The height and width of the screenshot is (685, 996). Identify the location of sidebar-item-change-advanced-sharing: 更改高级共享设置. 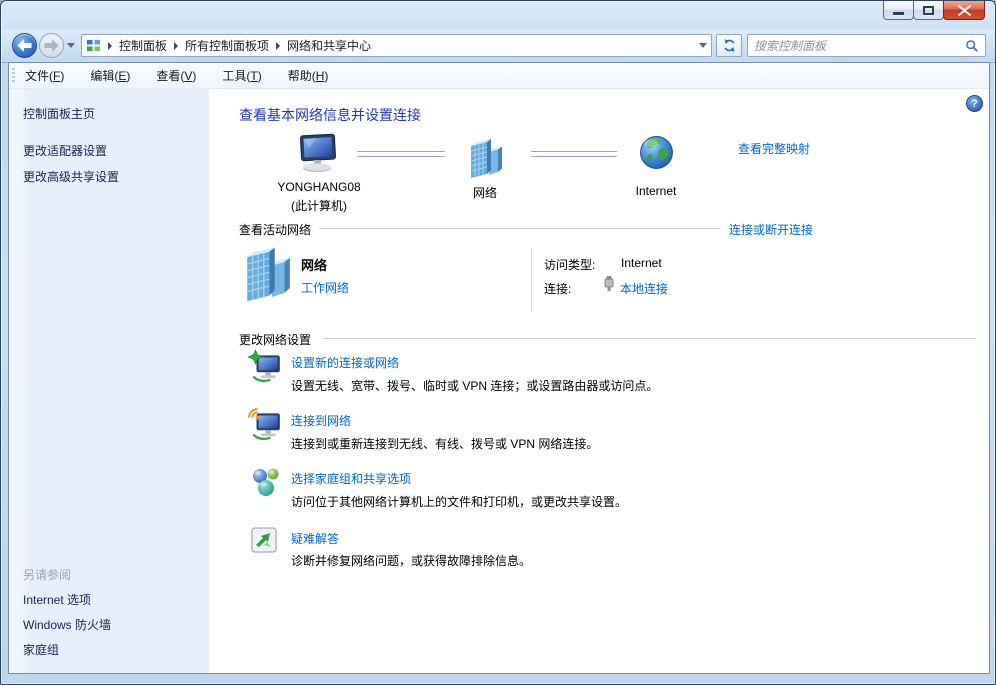
(71, 176).